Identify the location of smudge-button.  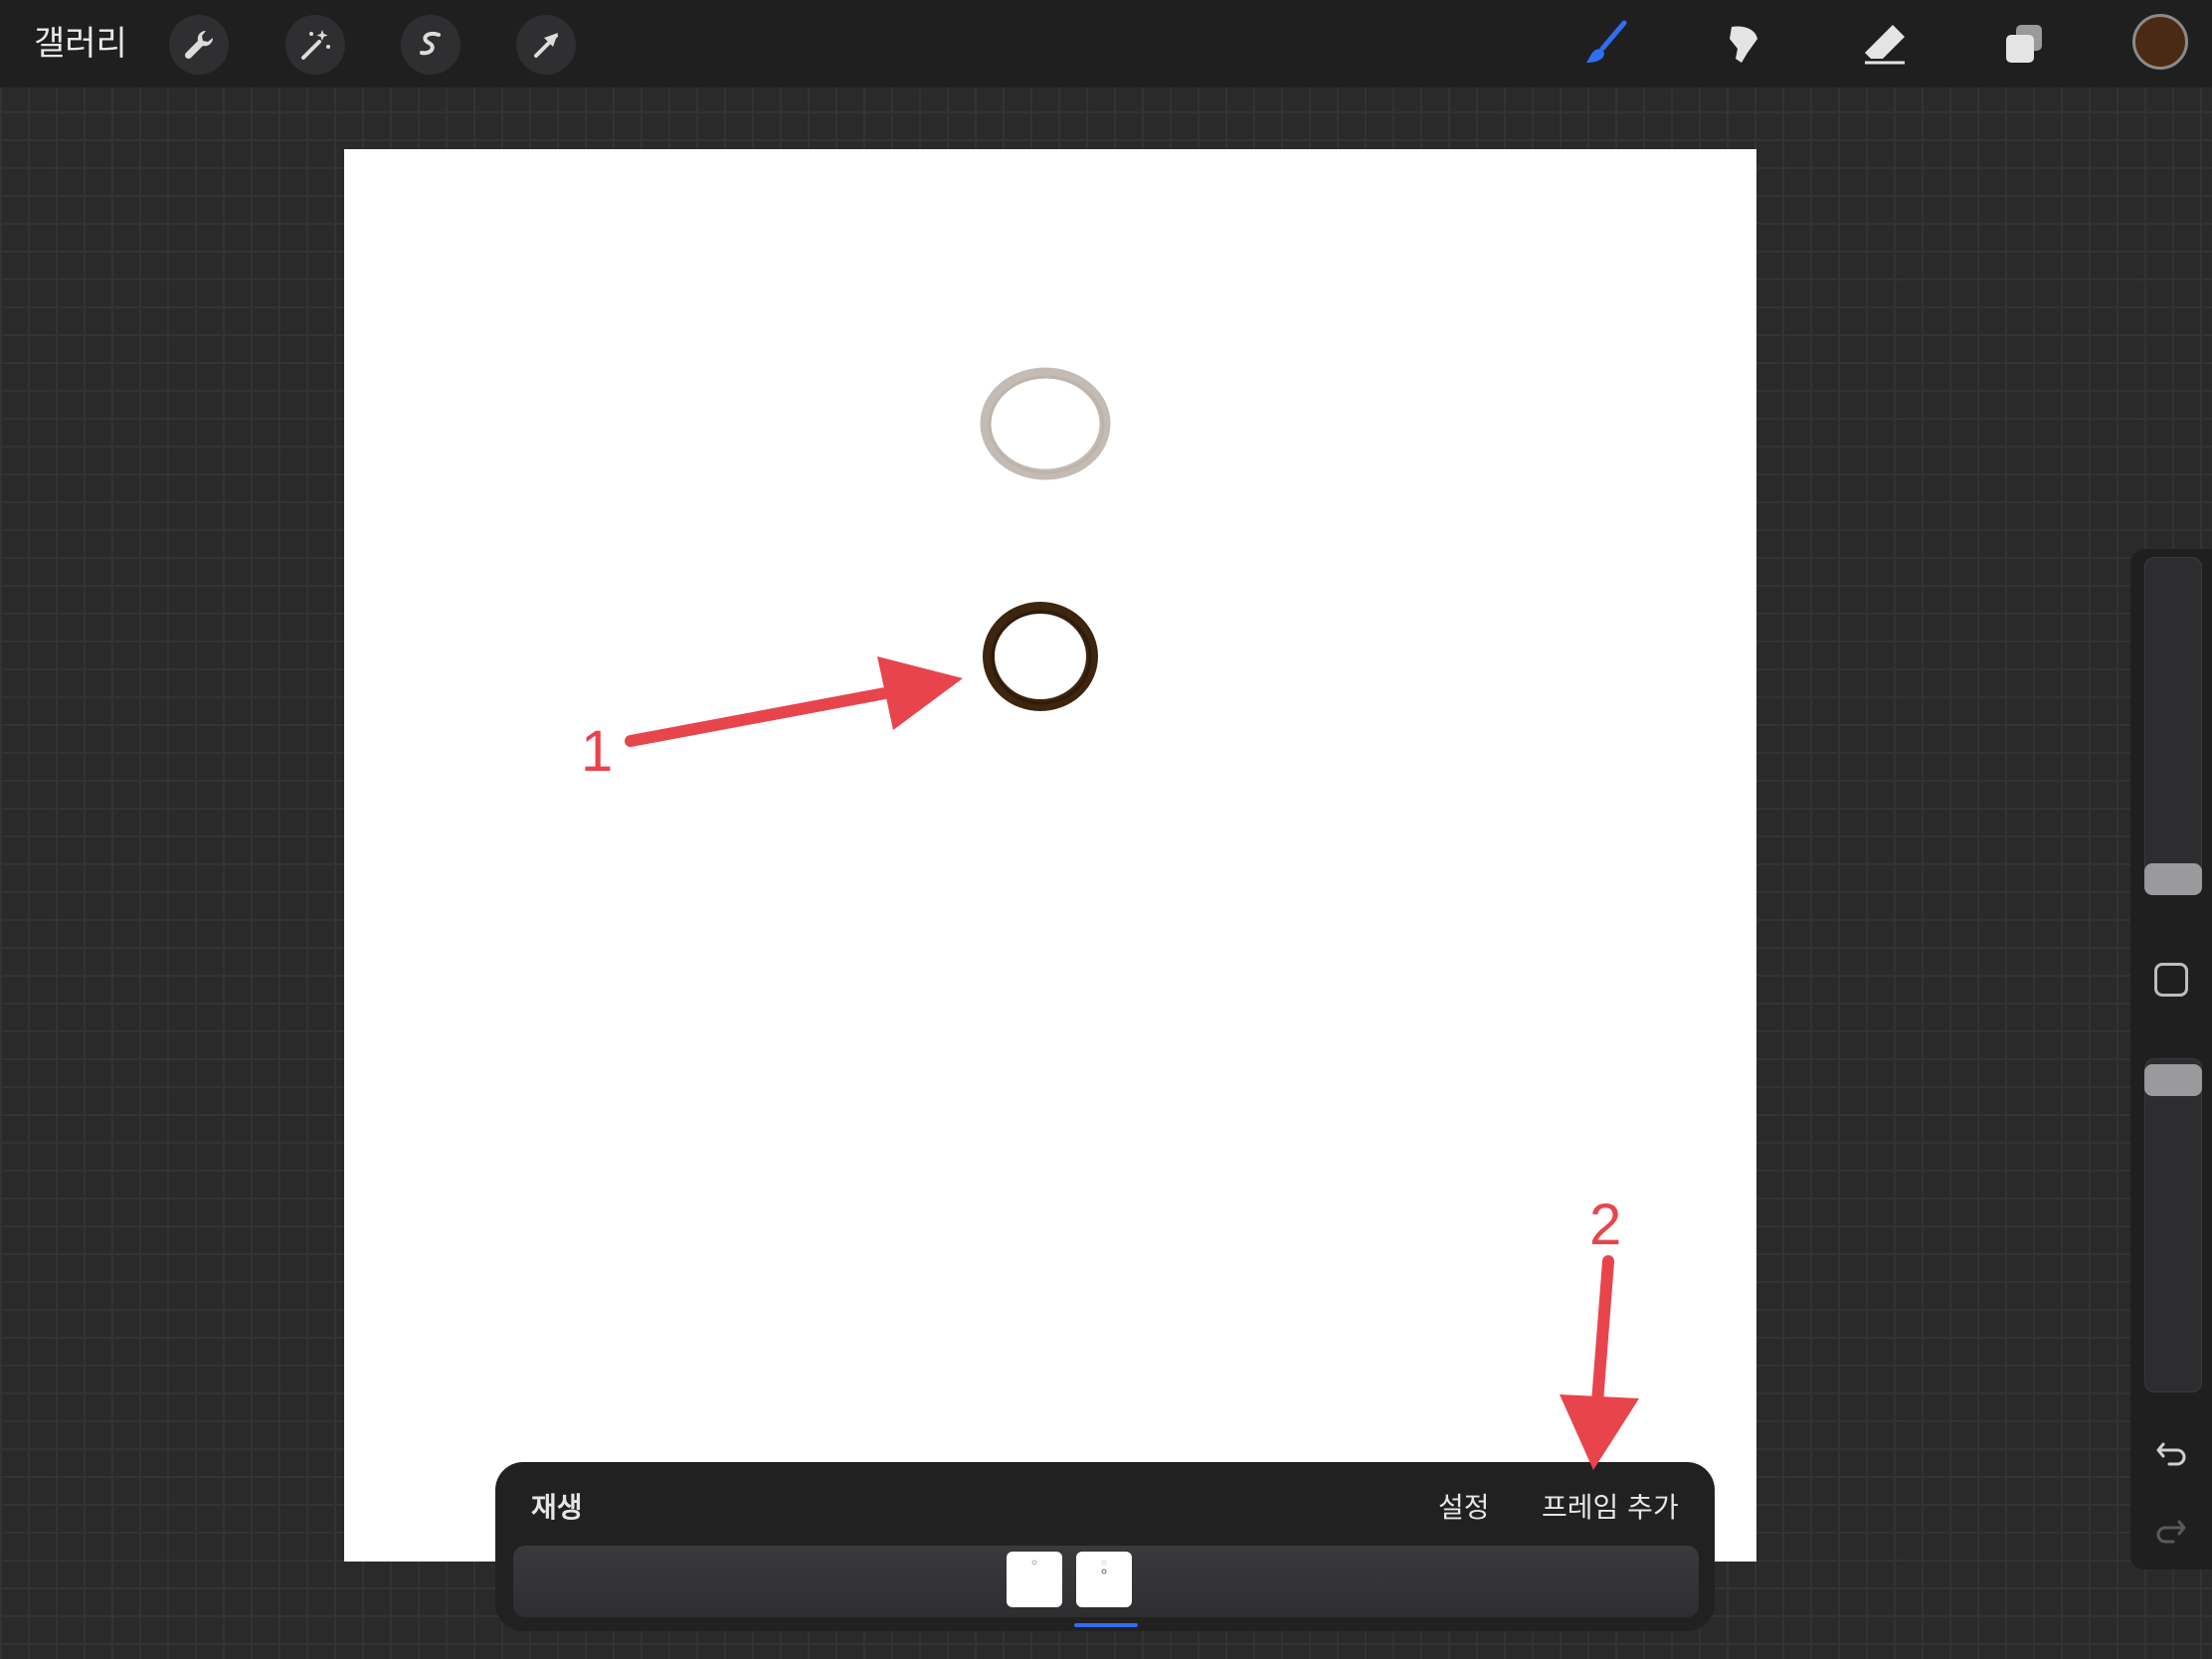
(1745, 45).